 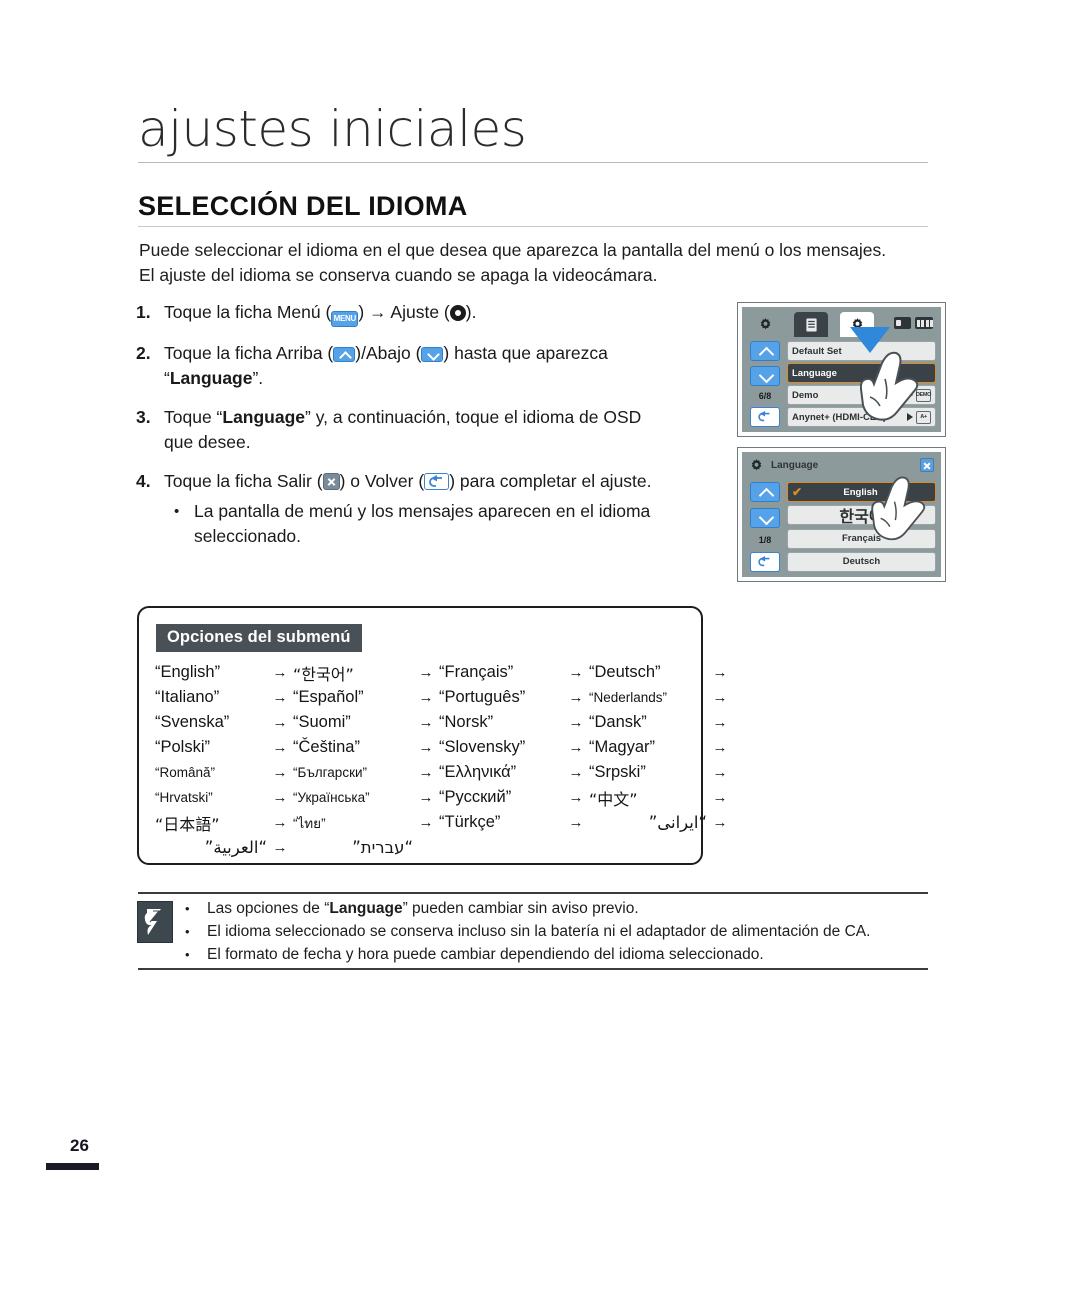 I want to click on play-triangle-icon, so click(x=910, y=417).